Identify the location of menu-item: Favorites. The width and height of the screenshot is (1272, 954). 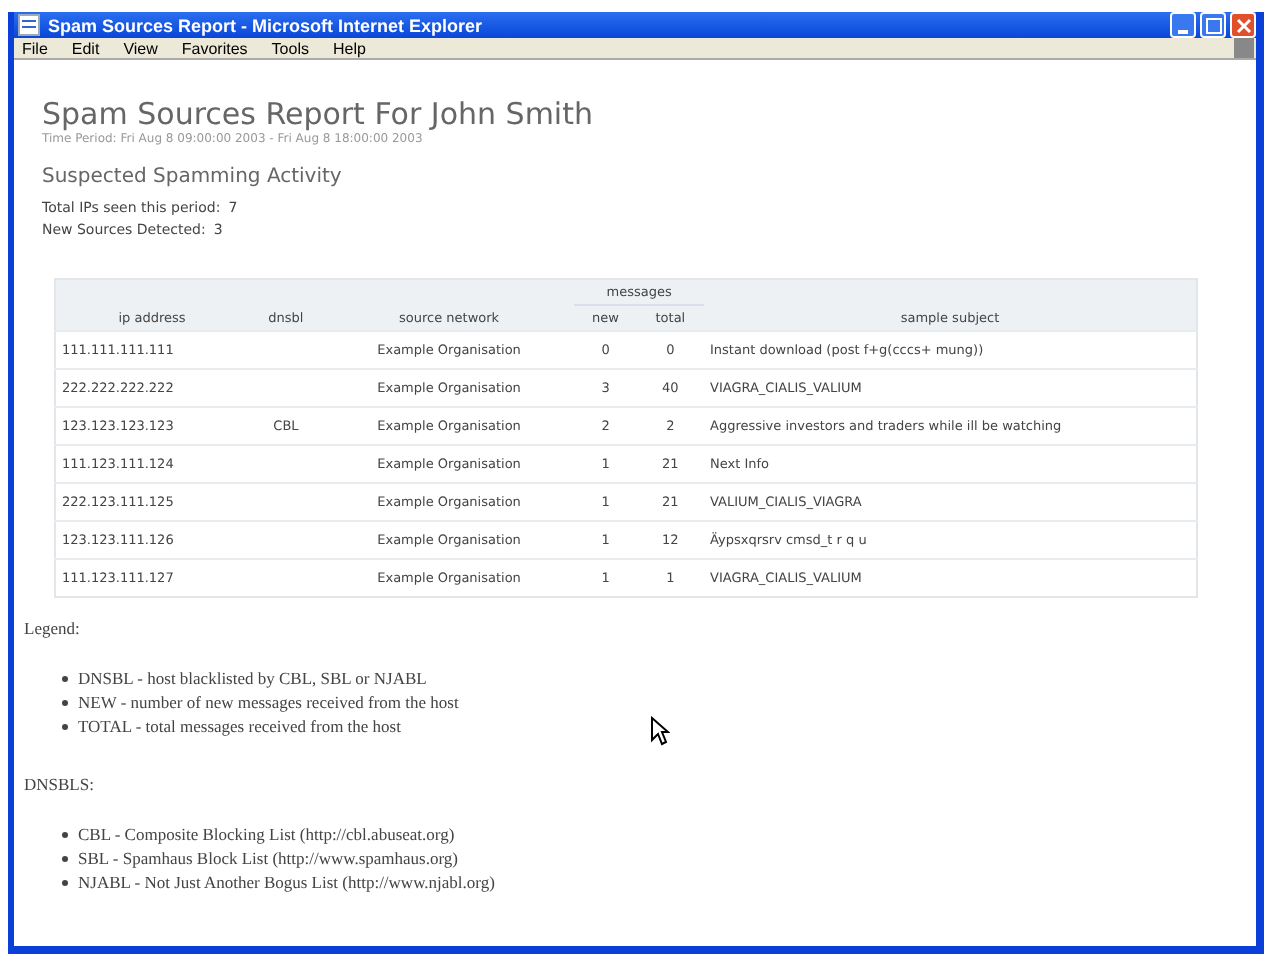
(214, 48).